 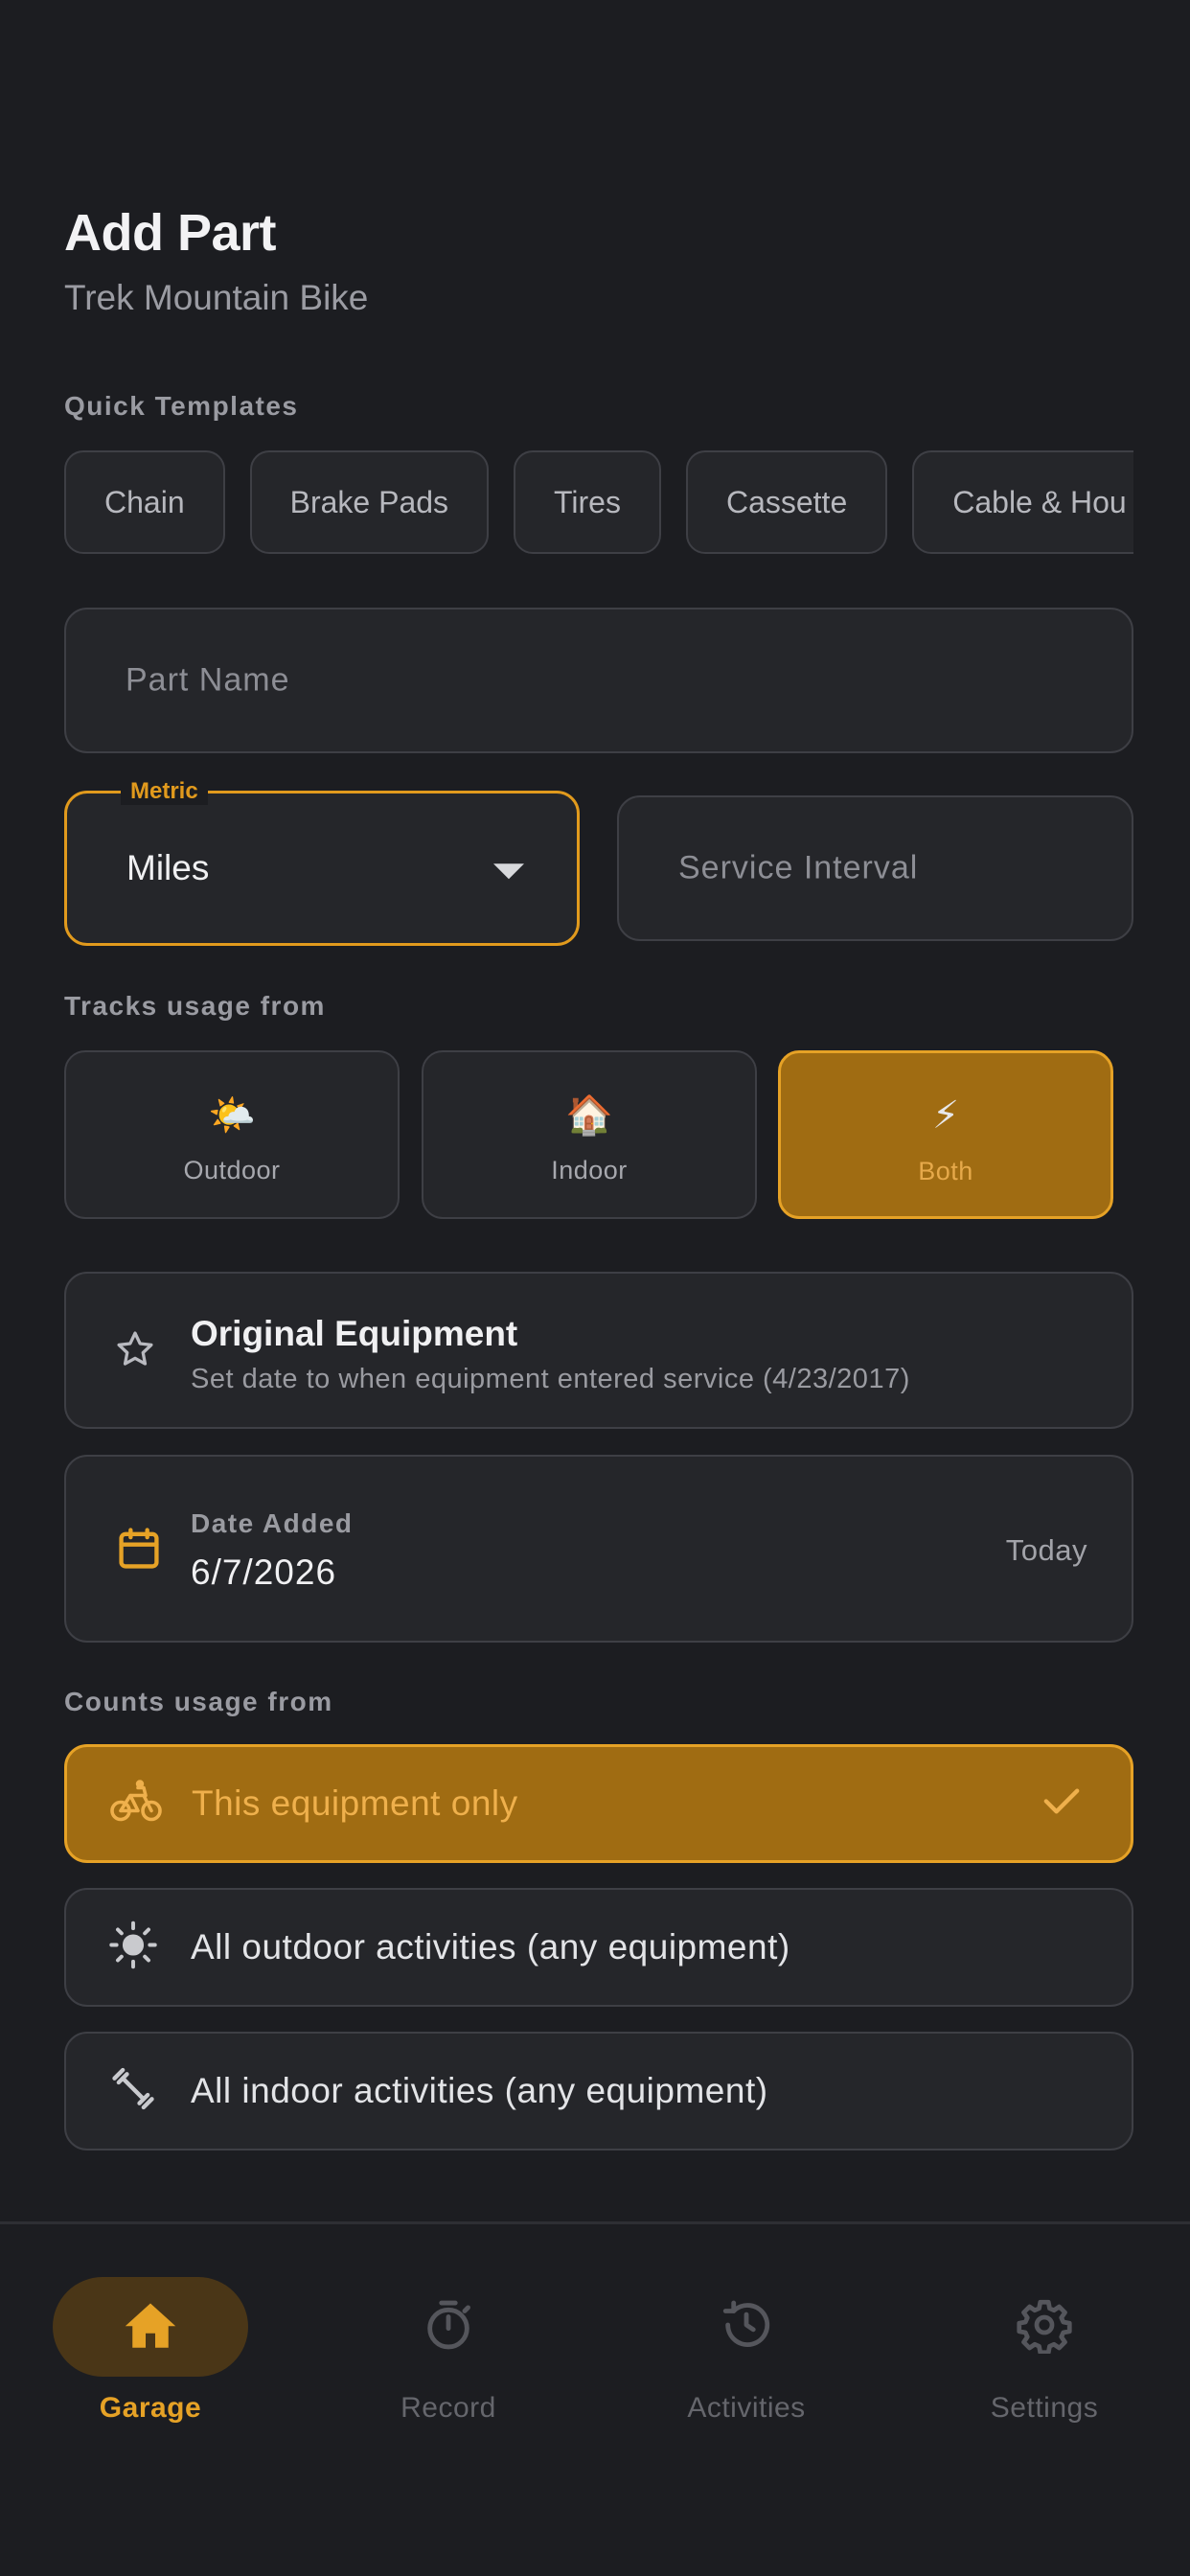 I want to click on date-added-value: 6/7/2026, so click(x=264, y=1572).